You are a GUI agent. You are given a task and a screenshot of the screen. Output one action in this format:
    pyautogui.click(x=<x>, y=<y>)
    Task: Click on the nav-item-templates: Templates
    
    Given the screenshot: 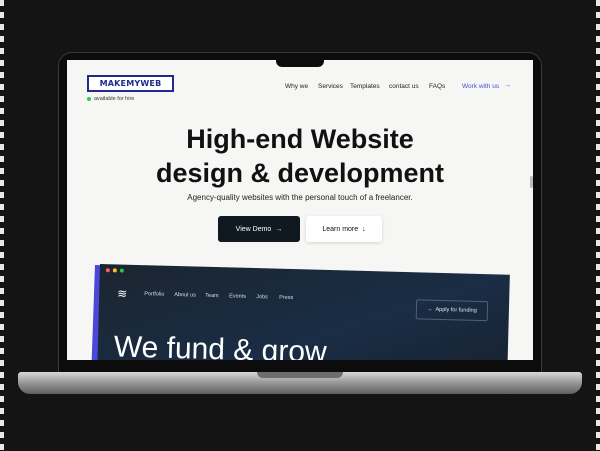 What is the action you would take?
    pyautogui.click(x=365, y=86)
    